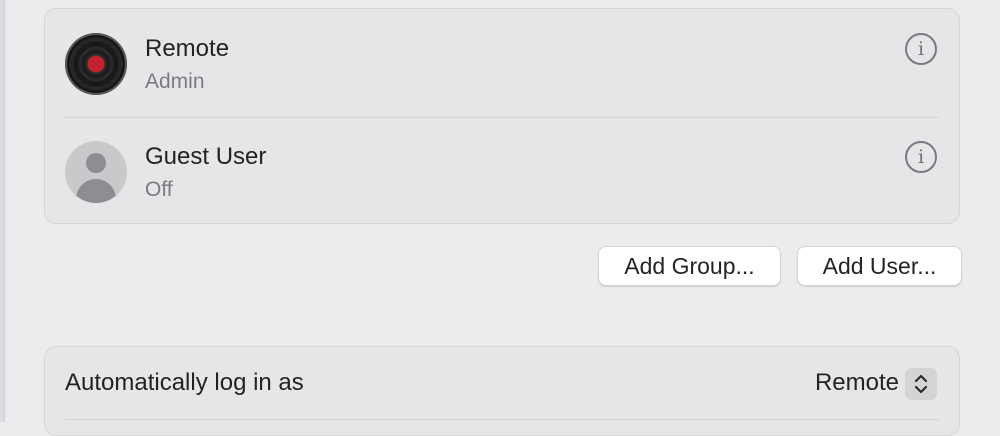 This screenshot has height=436, width=1000. I want to click on user-name: Remote, so click(187, 48).